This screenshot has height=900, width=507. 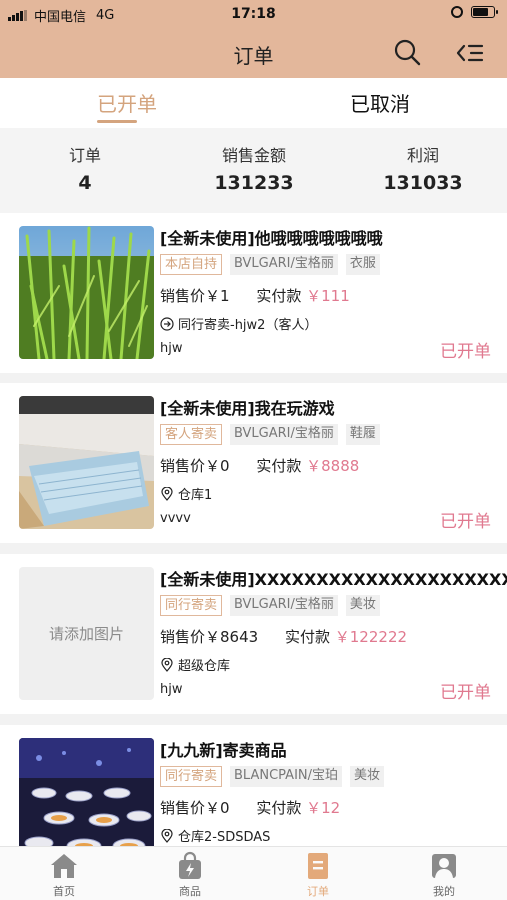 What do you see at coordinates (444, 866) in the screenshot?
I see `profile-icon` at bounding box center [444, 866].